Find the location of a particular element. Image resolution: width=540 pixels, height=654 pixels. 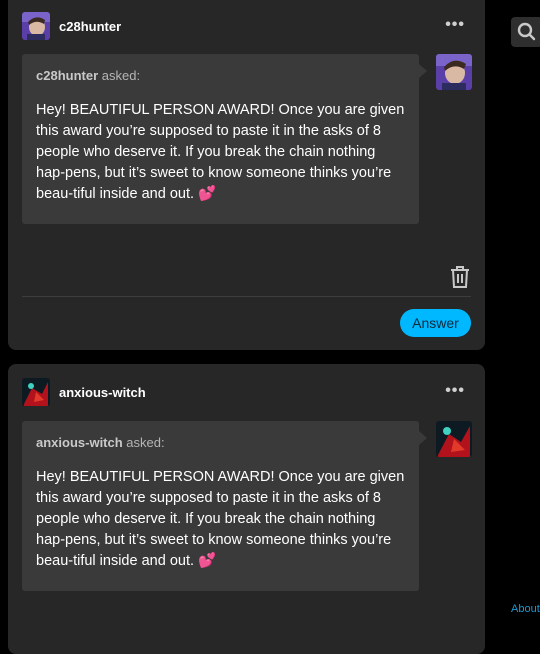

right-sidebar: About is located at coordinates (518, 313).